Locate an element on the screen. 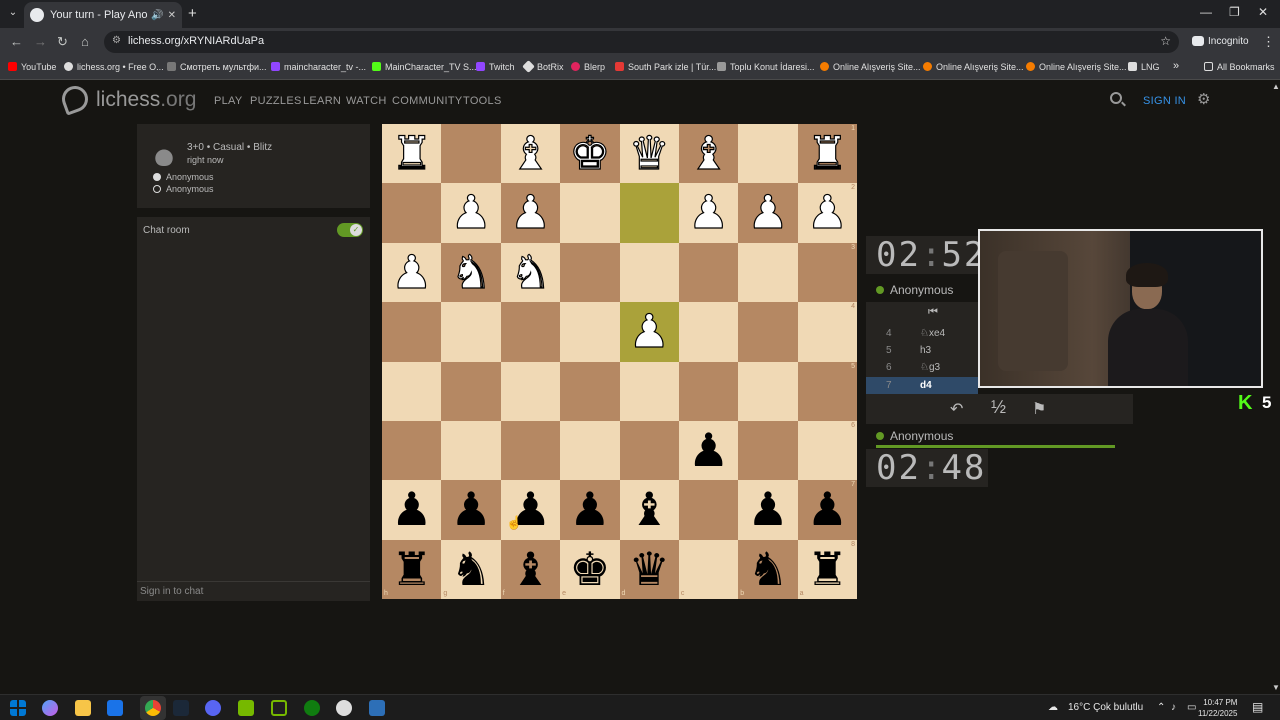 Image resolution: width=1280 pixels, height=720 pixels. site-info-icon: ⚙ is located at coordinates (116, 40).